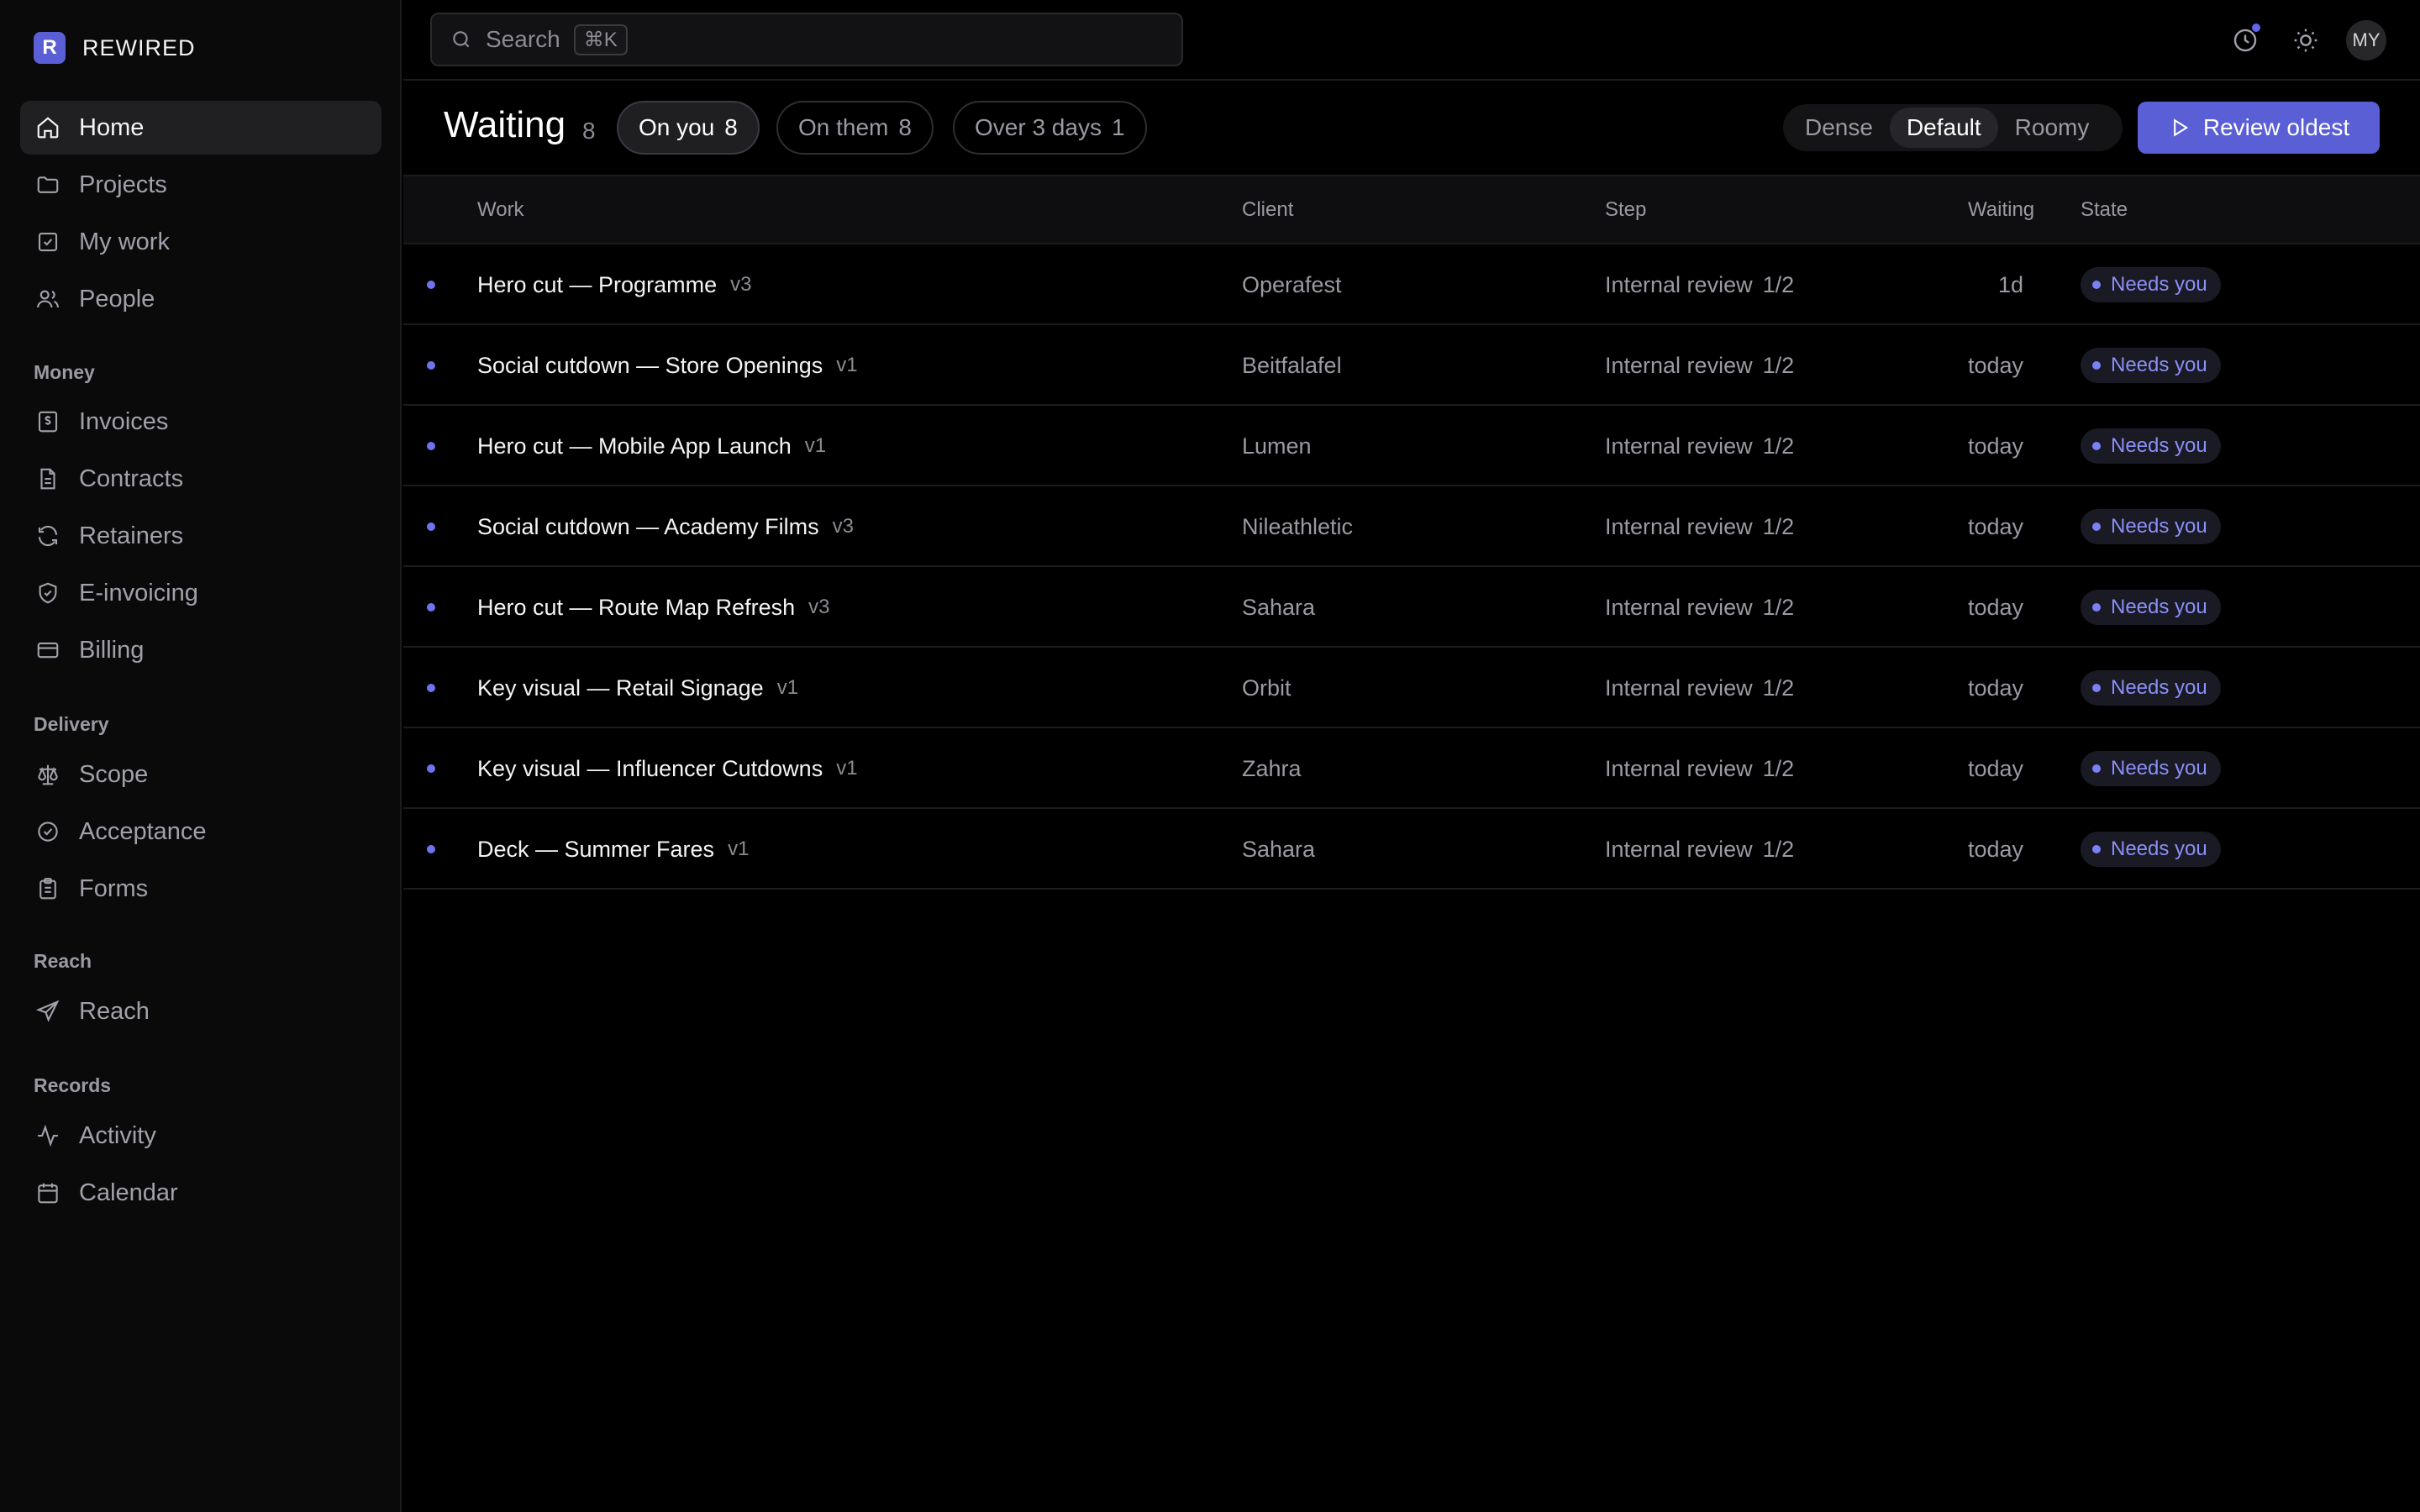 This screenshot has width=2420, height=1512. What do you see at coordinates (2276, 127) in the screenshot?
I see `review-oldest-label: Review oldest` at bounding box center [2276, 127].